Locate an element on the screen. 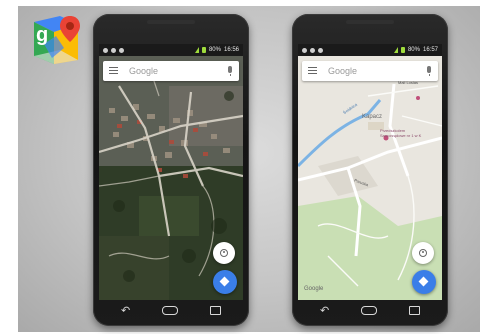 The height and width of the screenshot is (334, 498). status-bar: 80% 16:57 is located at coordinates (370, 50).